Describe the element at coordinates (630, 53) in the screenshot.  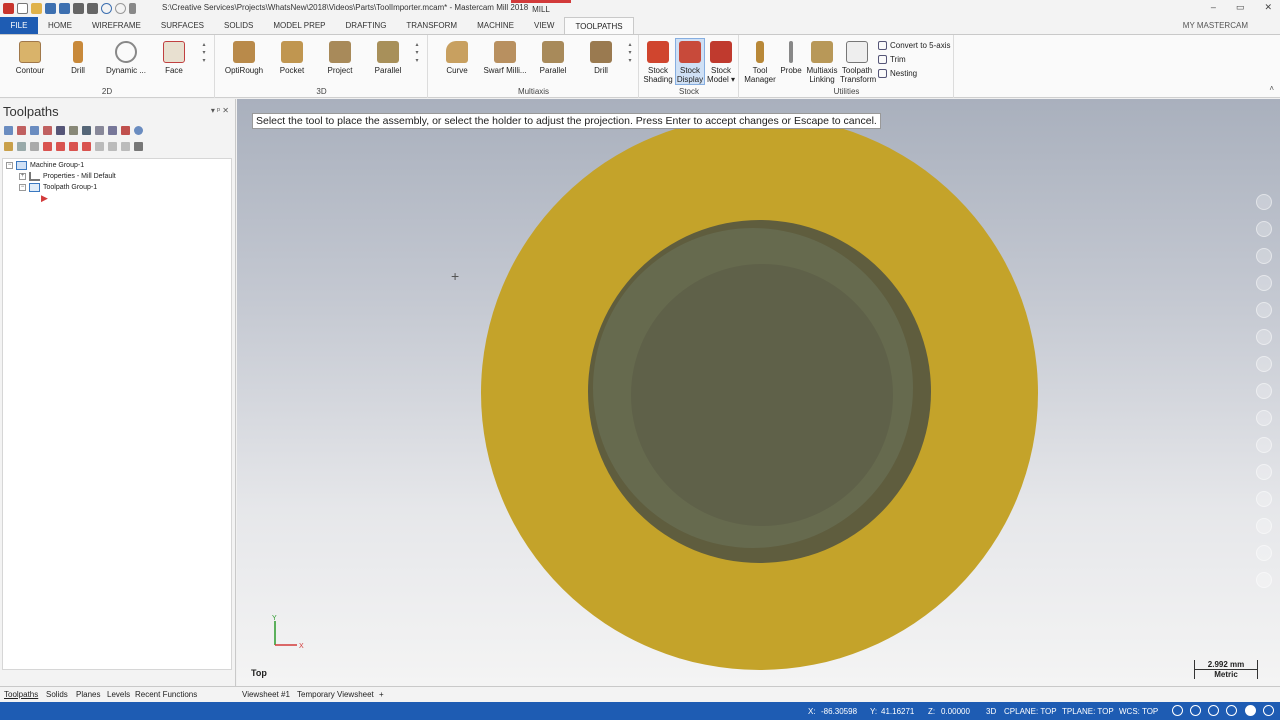
I see `gallery-scroll-multiaxis: ▴ ▾ ▾` at that location.